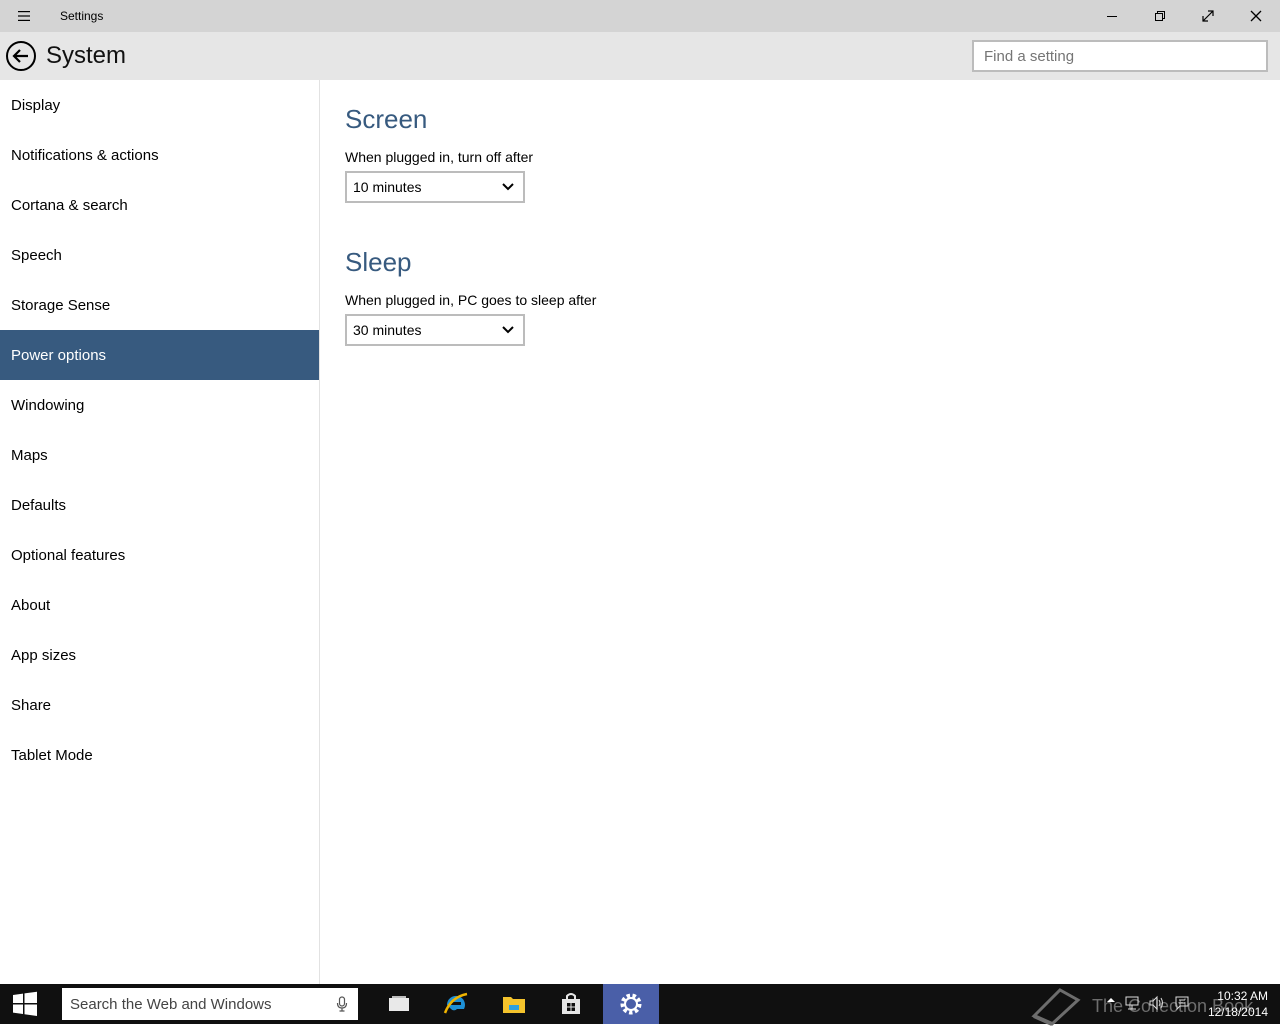 This screenshot has width=1280, height=1026. What do you see at coordinates (159, 255) in the screenshot?
I see `sidebar-item-speech: Speech` at bounding box center [159, 255].